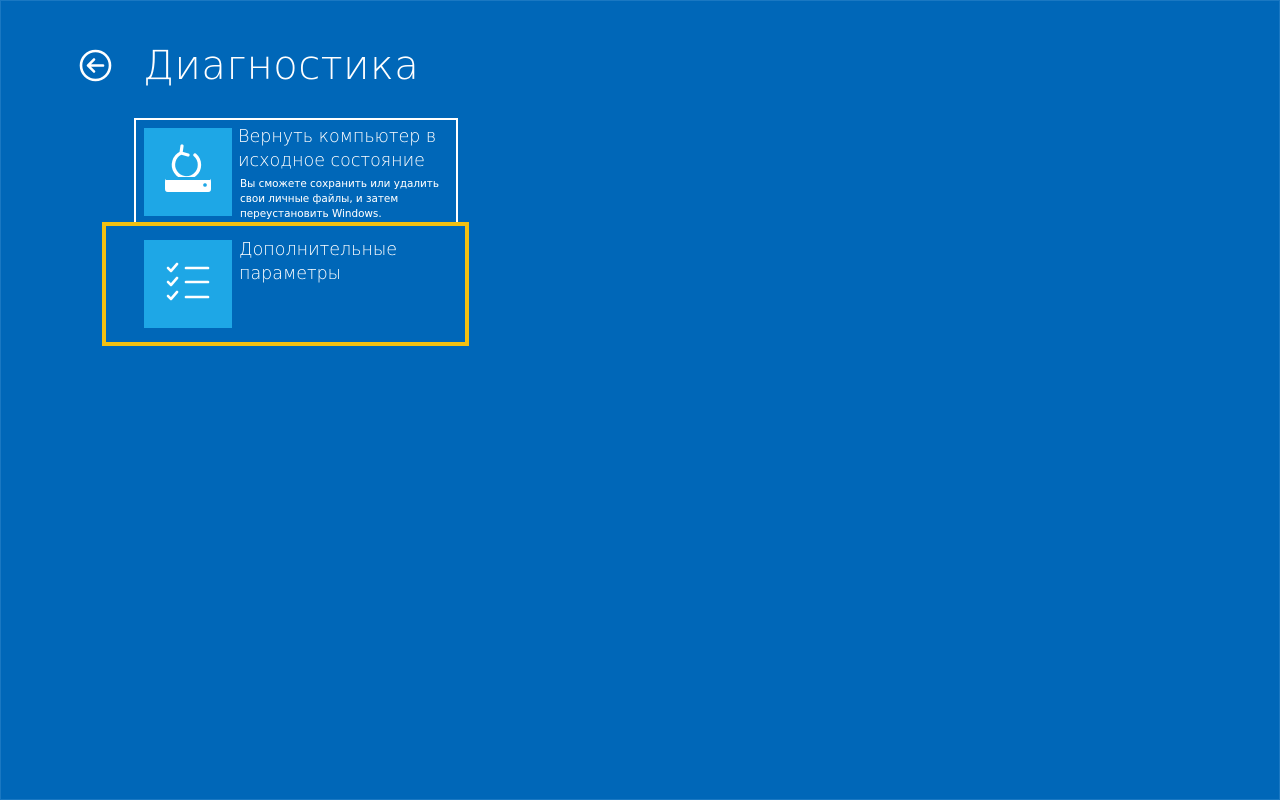 This screenshot has width=1280, height=800. What do you see at coordinates (318, 262) in the screenshot?
I see `advanced-options-title: Дополнительные параметры` at bounding box center [318, 262].